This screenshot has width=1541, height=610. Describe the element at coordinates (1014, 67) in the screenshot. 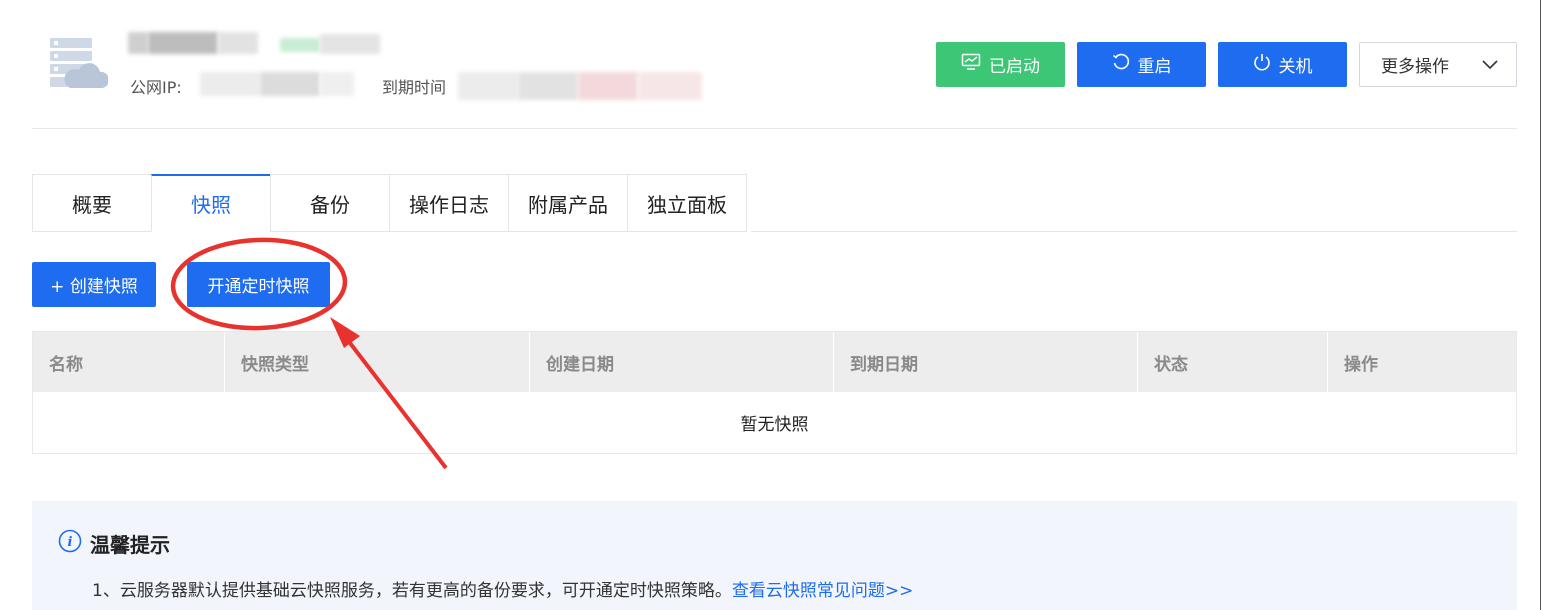

I see `started-label: 已启动` at that location.